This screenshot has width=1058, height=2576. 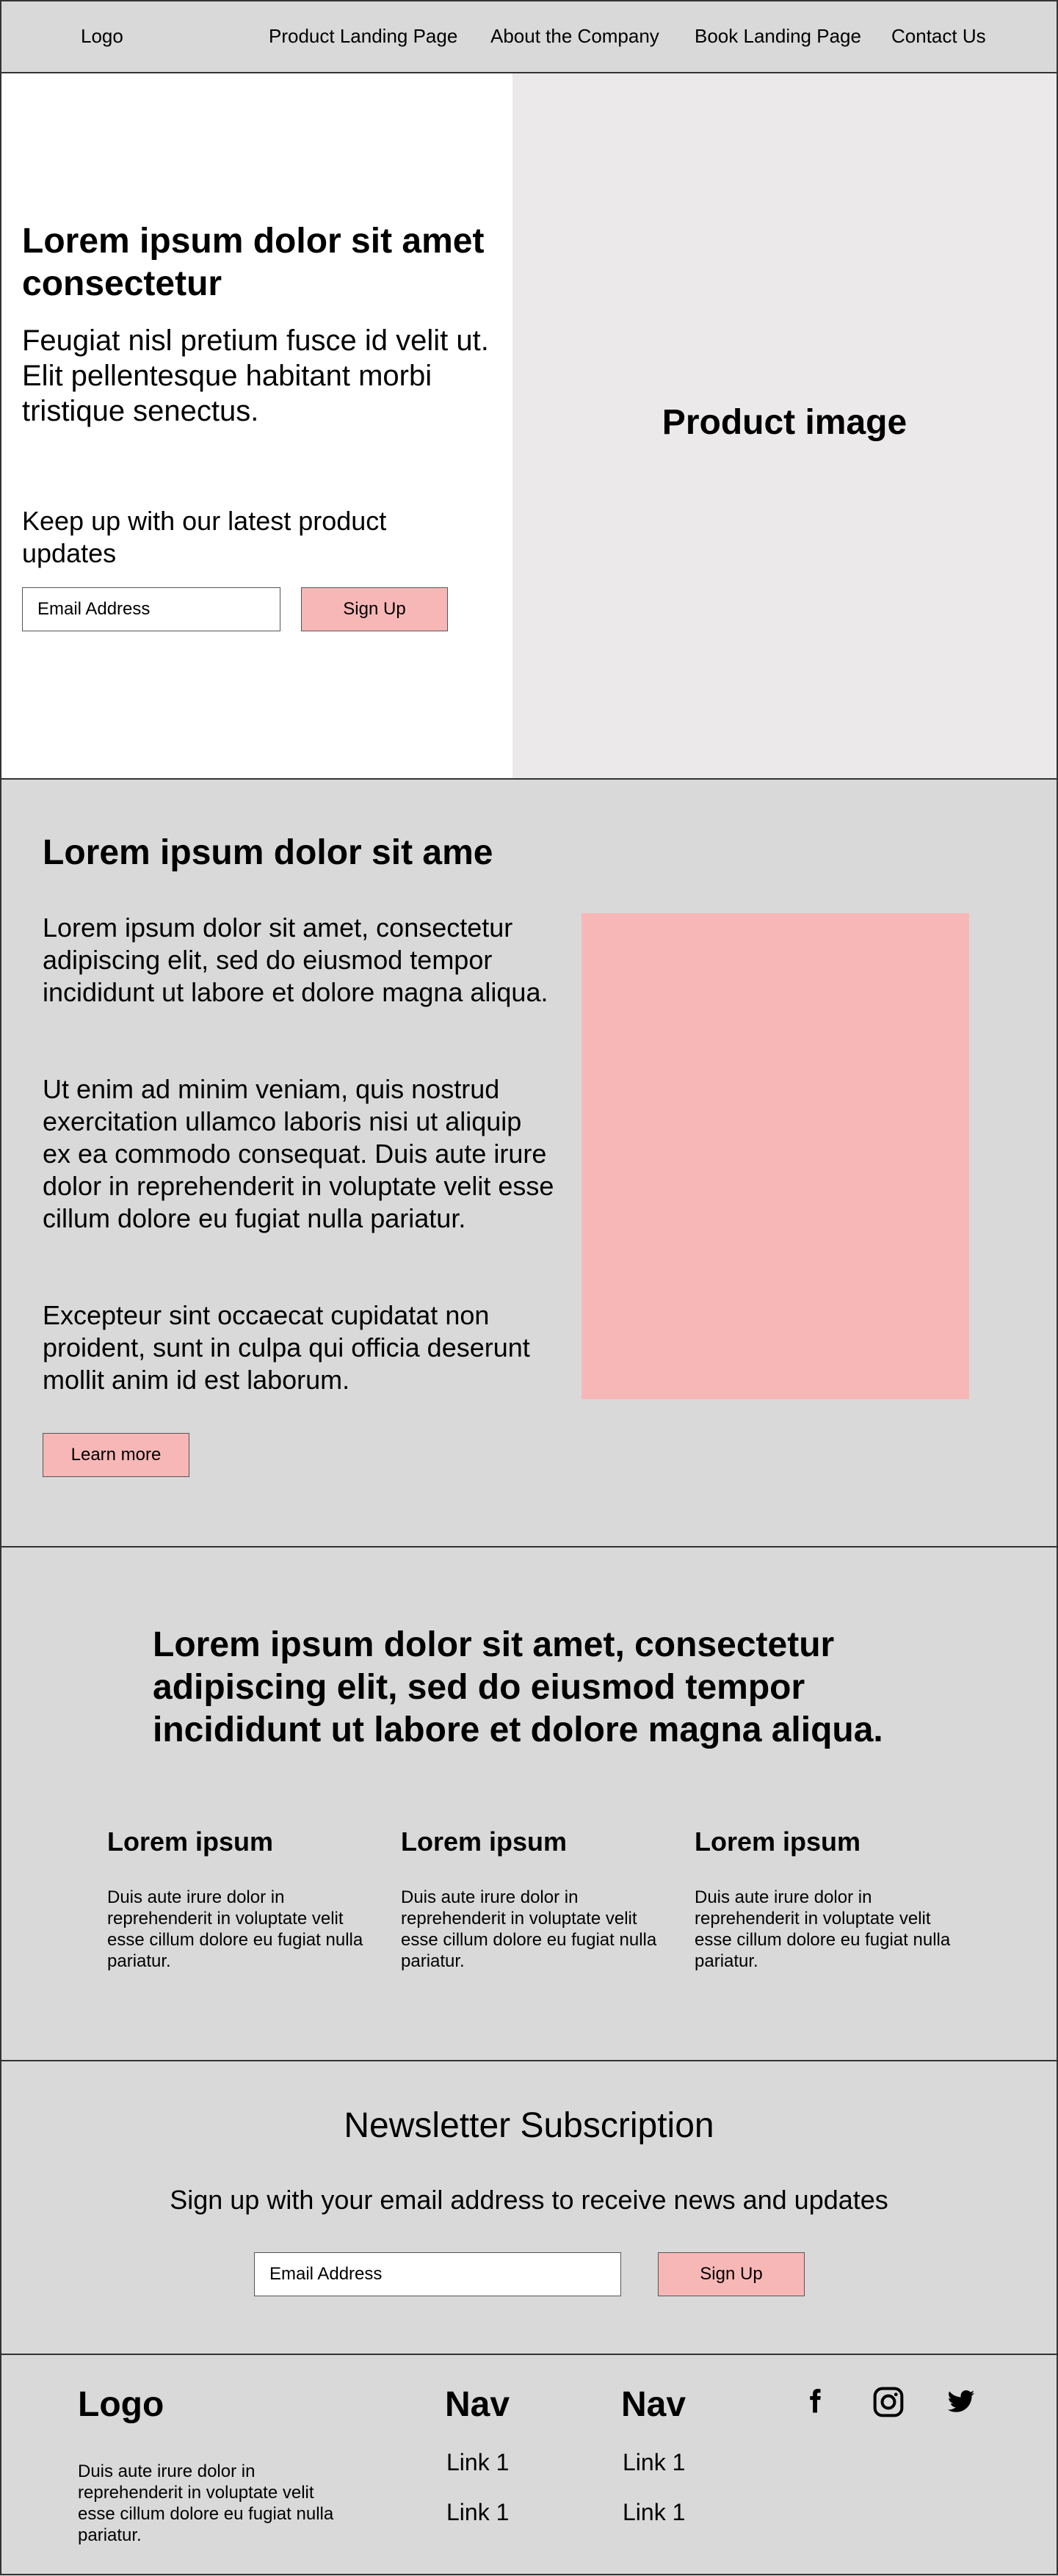 I want to click on newsletter-email-input: Email Address, so click(x=437, y=2274).